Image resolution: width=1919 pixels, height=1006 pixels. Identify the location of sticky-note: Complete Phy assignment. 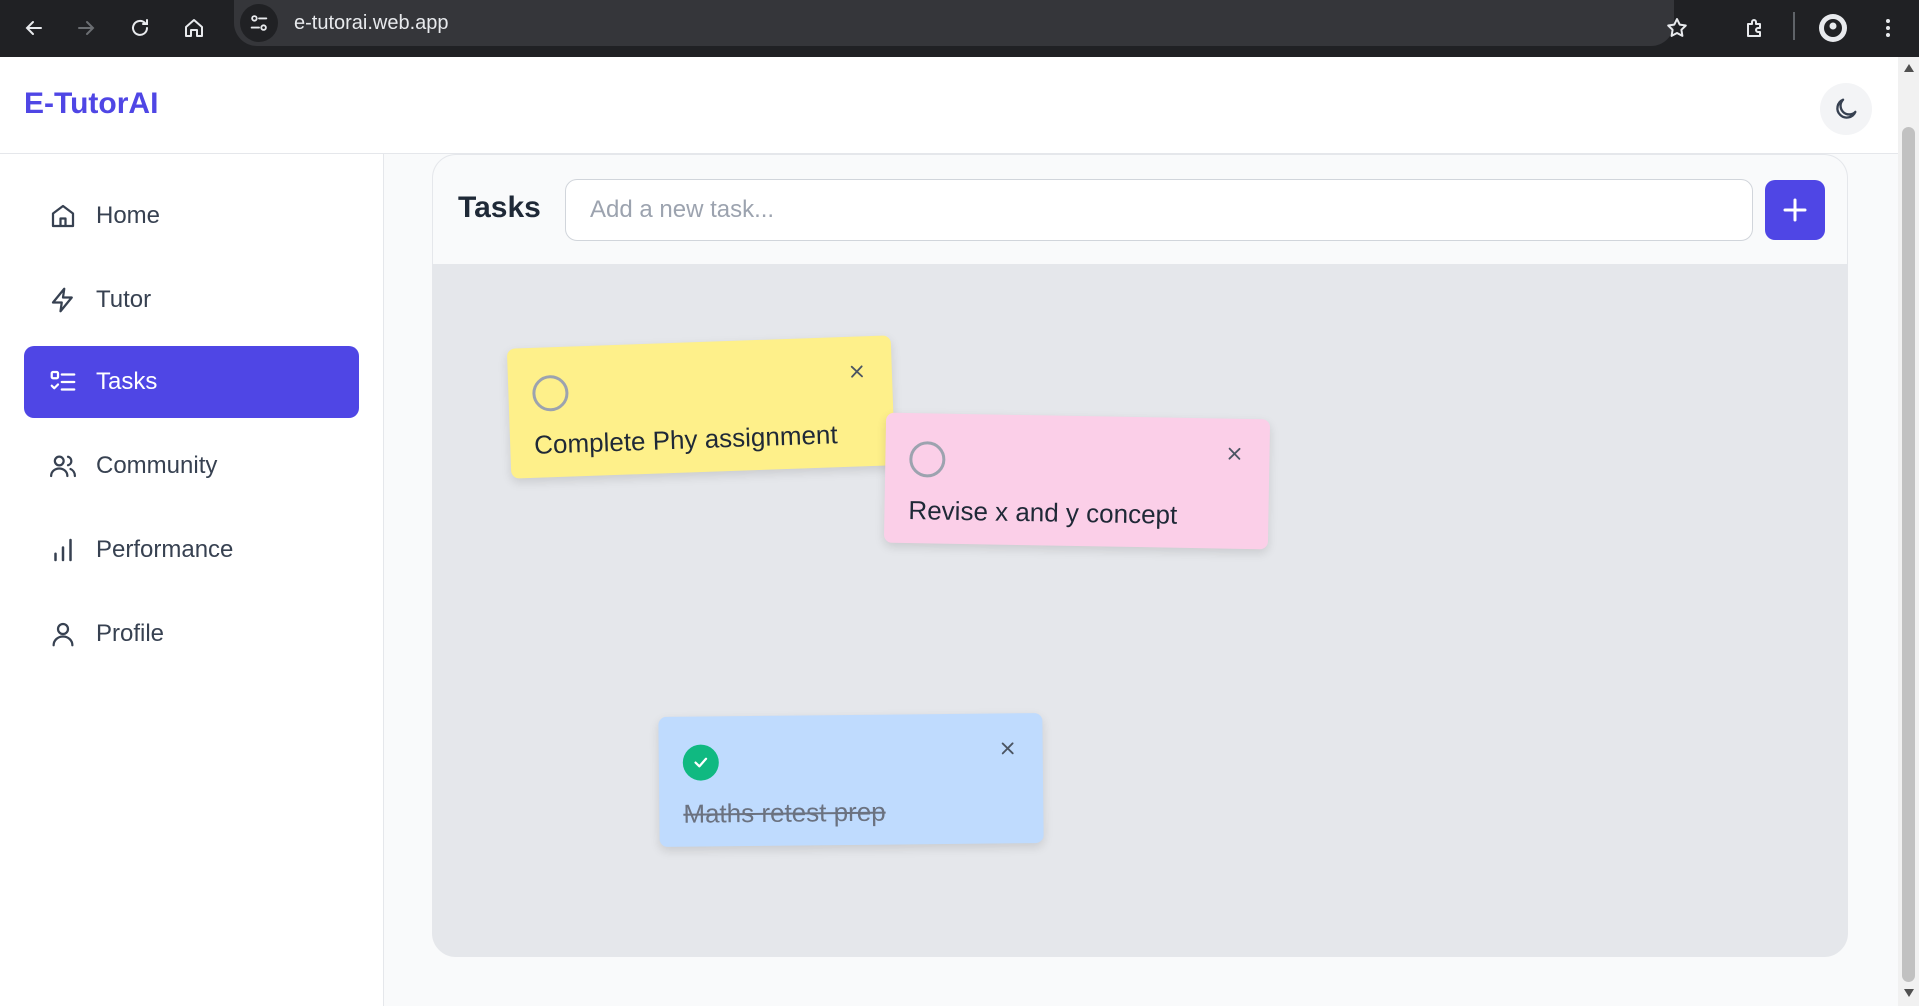
(701, 407).